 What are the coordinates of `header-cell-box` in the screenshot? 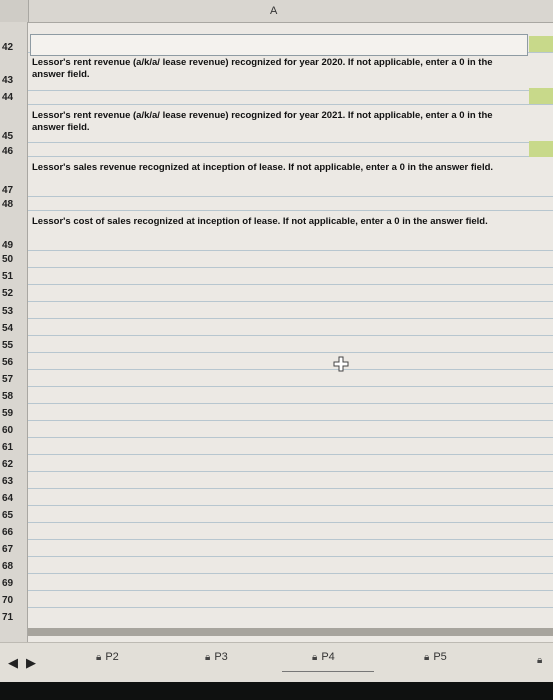 It's located at (279, 45).